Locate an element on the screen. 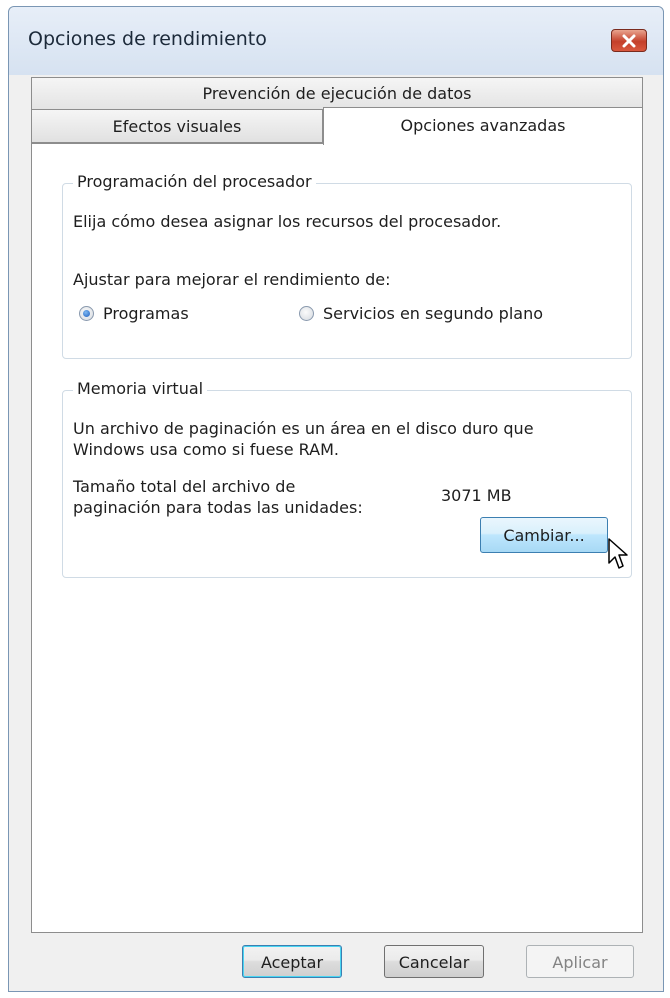 The image size is (670, 998). apply-button: Aplicar is located at coordinates (580, 961).